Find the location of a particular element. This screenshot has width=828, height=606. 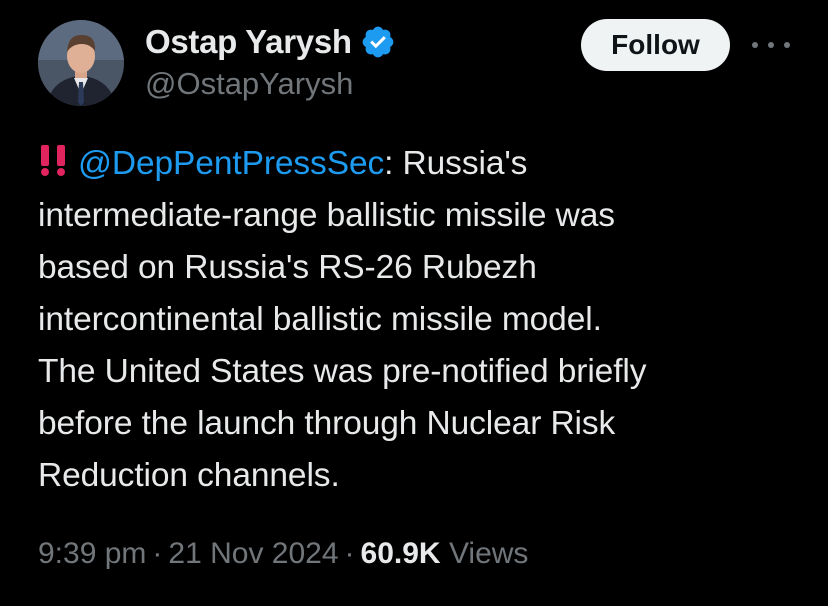

tweet-date: 21 Nov 2024 is located at coordinates (253, 553).